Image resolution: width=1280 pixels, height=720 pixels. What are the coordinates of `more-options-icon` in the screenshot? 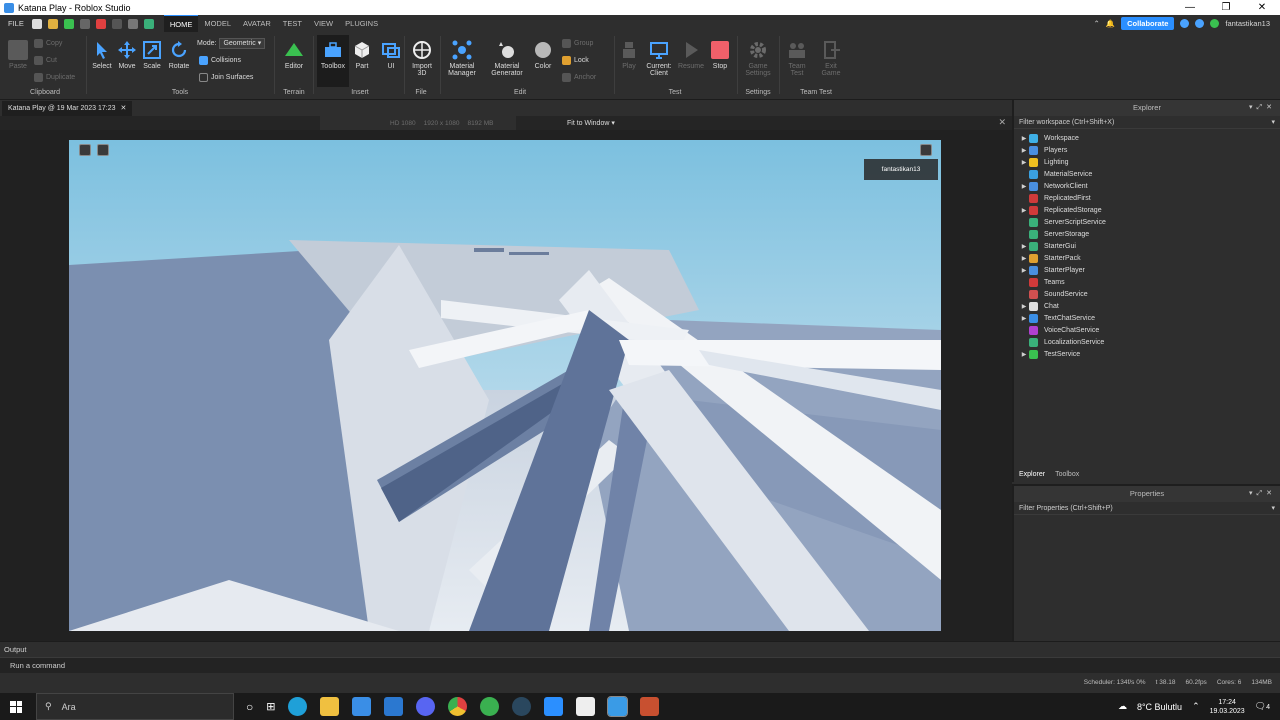 It's located at (926, 150).